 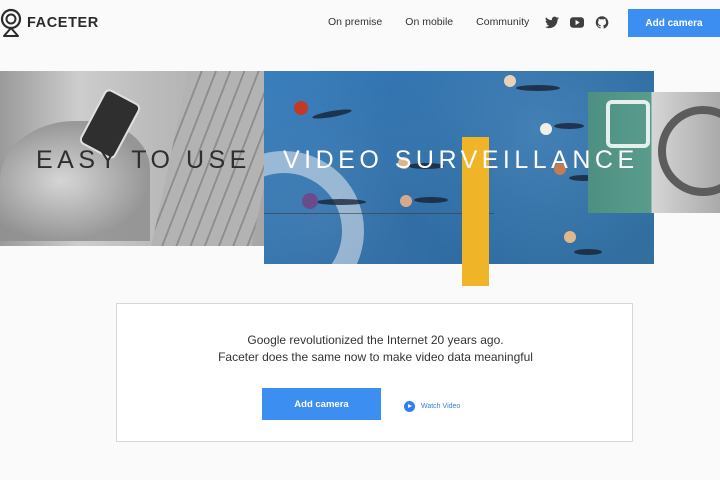 I want to click on header-add-camera-button: Add camera, so click(x=674, y=23).